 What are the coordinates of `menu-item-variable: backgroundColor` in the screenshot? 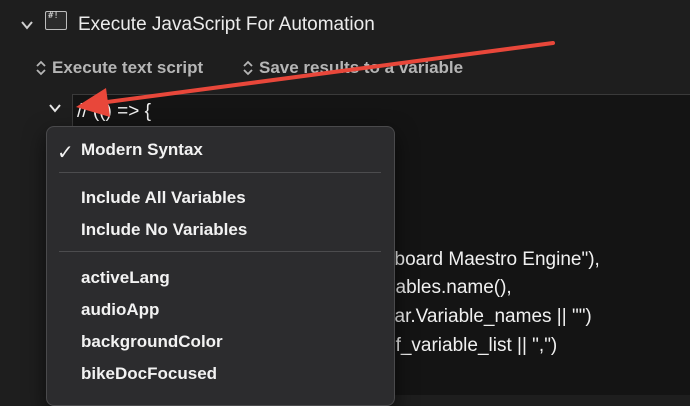 It's located at (152, 342).